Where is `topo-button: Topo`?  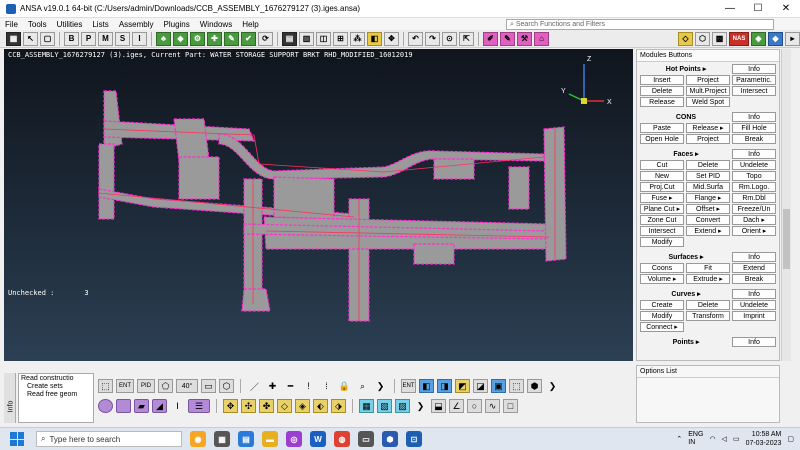
topo-button: Topo is located at coordinates (754, 176).